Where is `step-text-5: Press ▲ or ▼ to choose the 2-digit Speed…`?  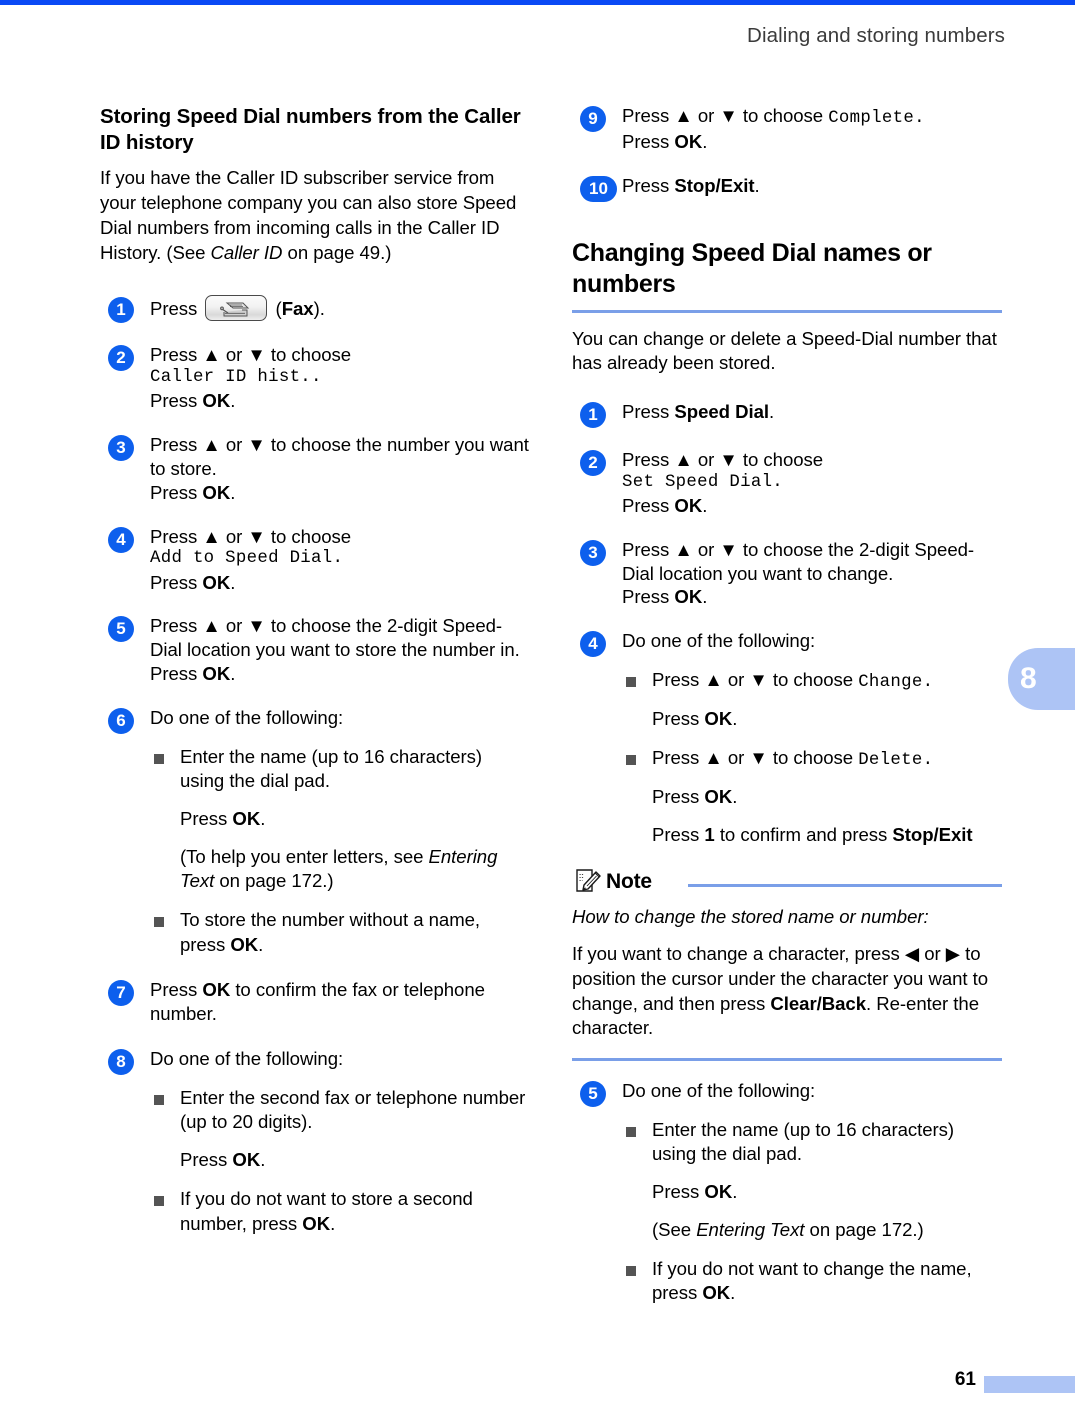 step-text-5: Press ▲ or ▼ to choose the 2-digit Speed… is located at coordinates (340, 649).